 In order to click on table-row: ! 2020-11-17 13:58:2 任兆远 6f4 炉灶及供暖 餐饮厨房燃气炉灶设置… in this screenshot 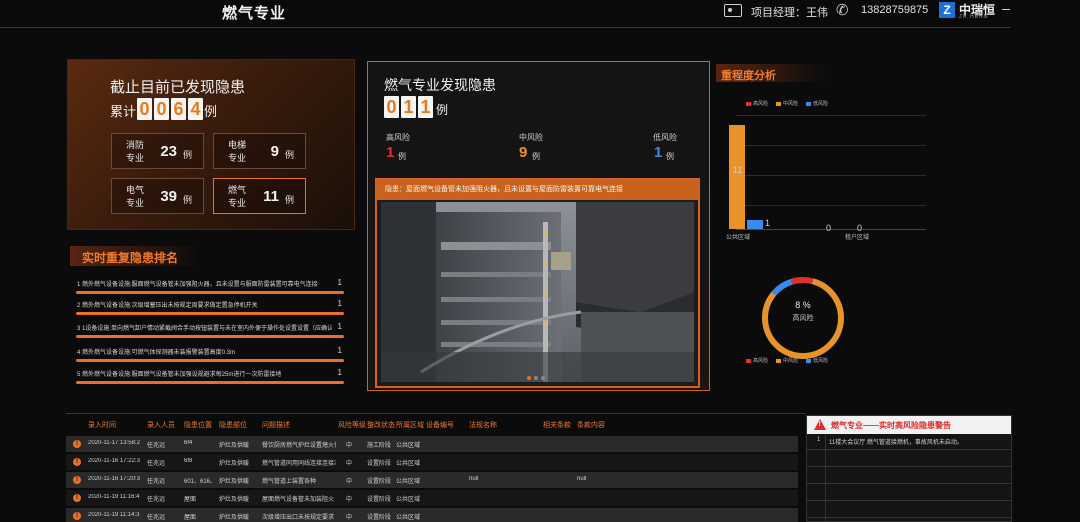, I will do `click(432, 444)`.